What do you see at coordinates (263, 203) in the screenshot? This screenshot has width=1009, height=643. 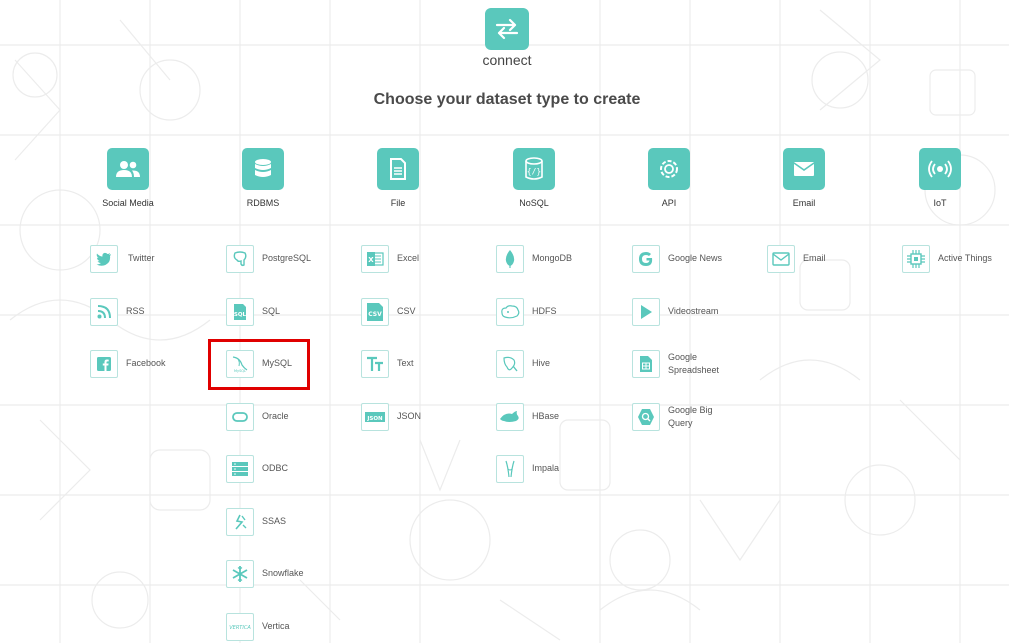 I see `category-label: RDBMS` at bounding box center [263, 203].